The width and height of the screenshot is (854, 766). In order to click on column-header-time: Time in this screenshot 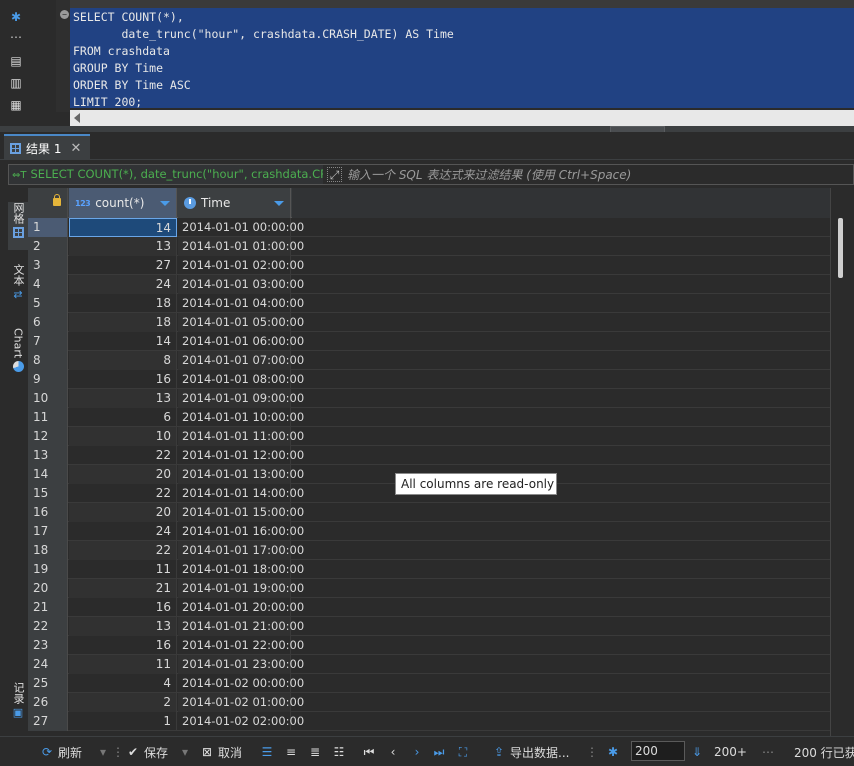, I will do `click(234, 203)`.